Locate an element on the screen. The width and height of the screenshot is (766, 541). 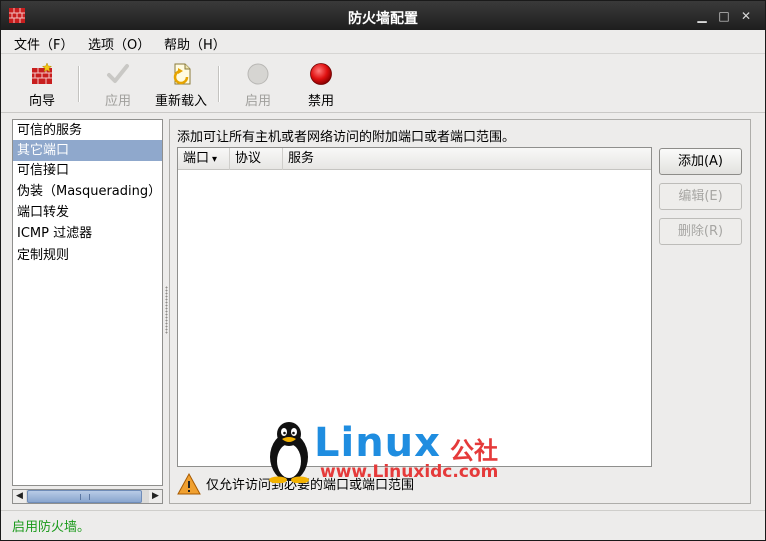
edit-button: 编辑(E) is located at coordinates (700, 196).